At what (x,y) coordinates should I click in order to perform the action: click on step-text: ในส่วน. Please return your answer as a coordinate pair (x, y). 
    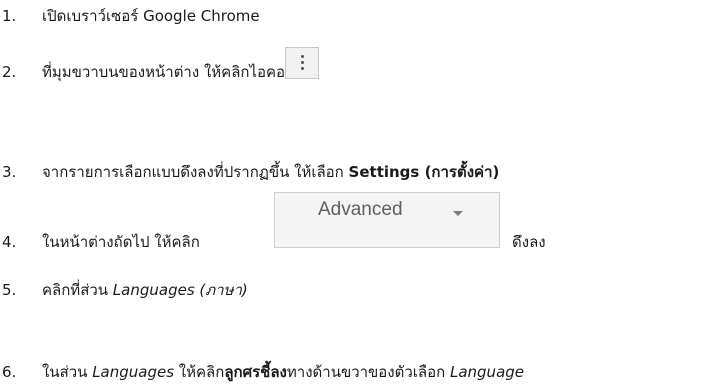
    Looking at the image, I should click on (67, 372).